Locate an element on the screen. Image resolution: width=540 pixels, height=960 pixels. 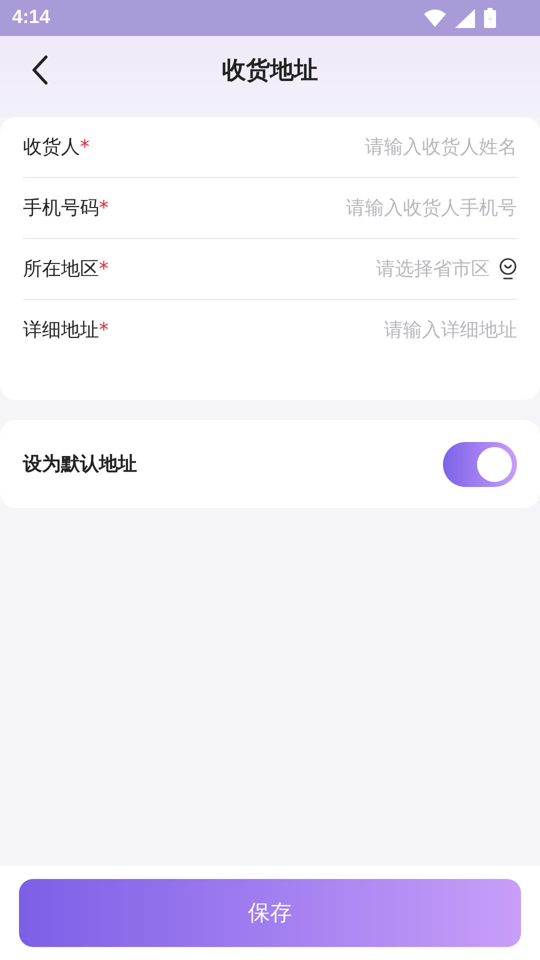
setting-label: 设为默认地址 is located at coordinates (80, 464).